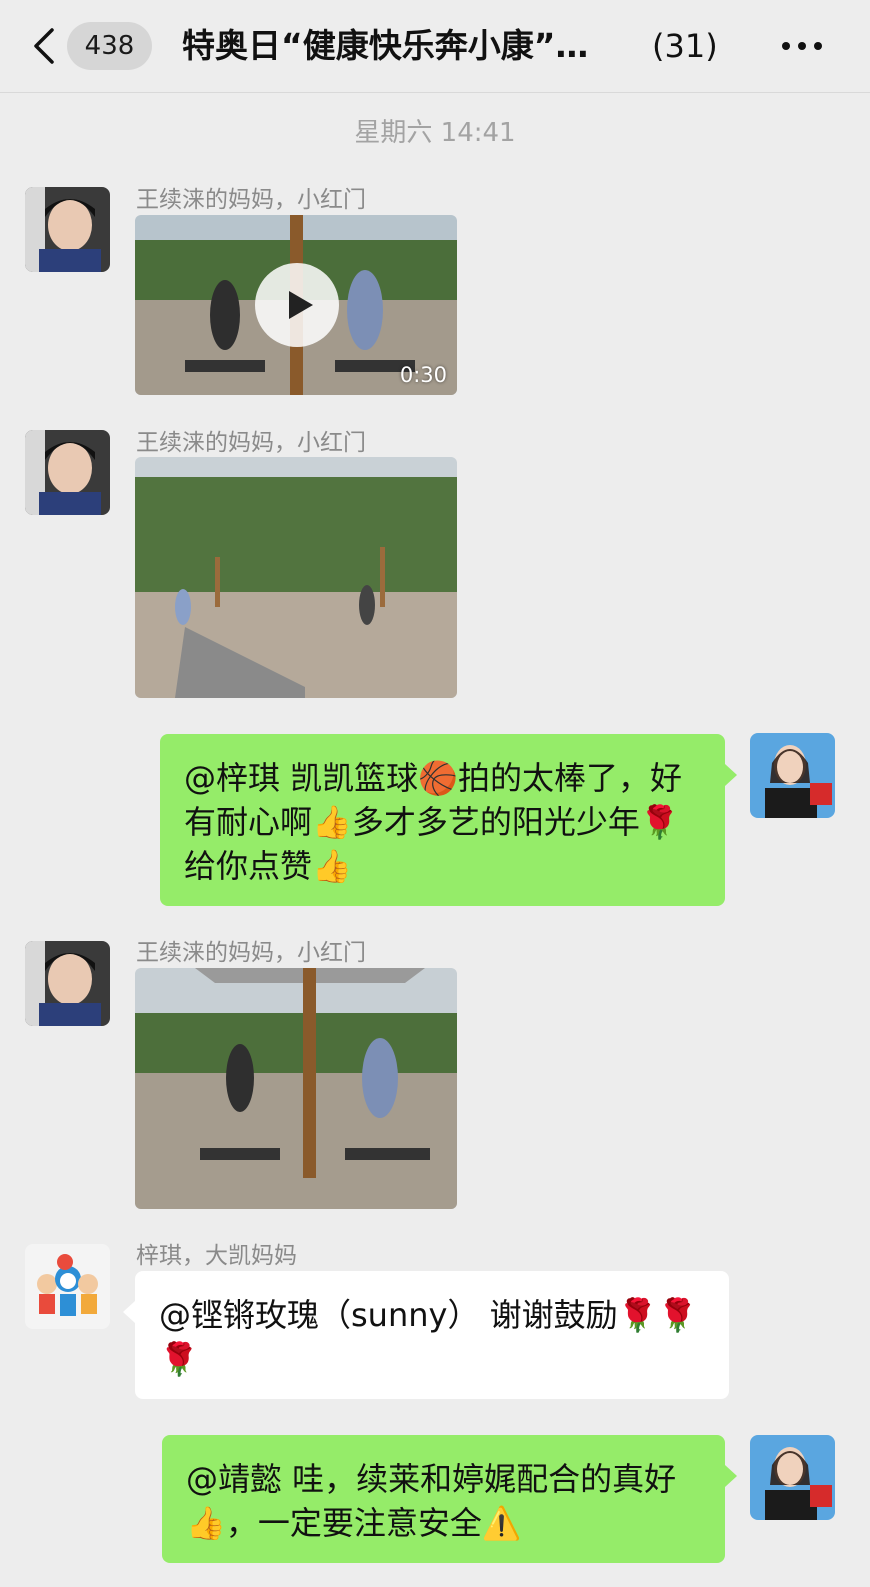  What do you see at coordinates (109, 46) in the screenshot?
I see `unread-count-badge: 438` at bounding box center [109, 46].